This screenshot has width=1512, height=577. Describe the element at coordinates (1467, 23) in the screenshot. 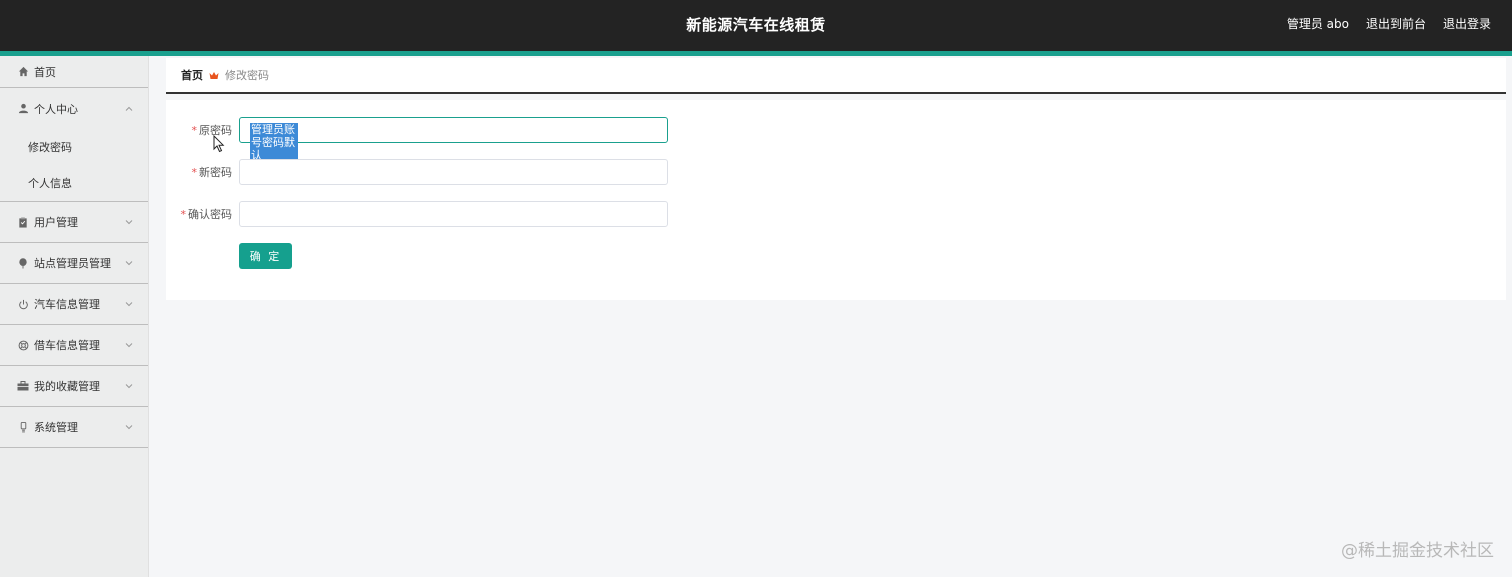

I see `logout-link: 退出登录` at that location.